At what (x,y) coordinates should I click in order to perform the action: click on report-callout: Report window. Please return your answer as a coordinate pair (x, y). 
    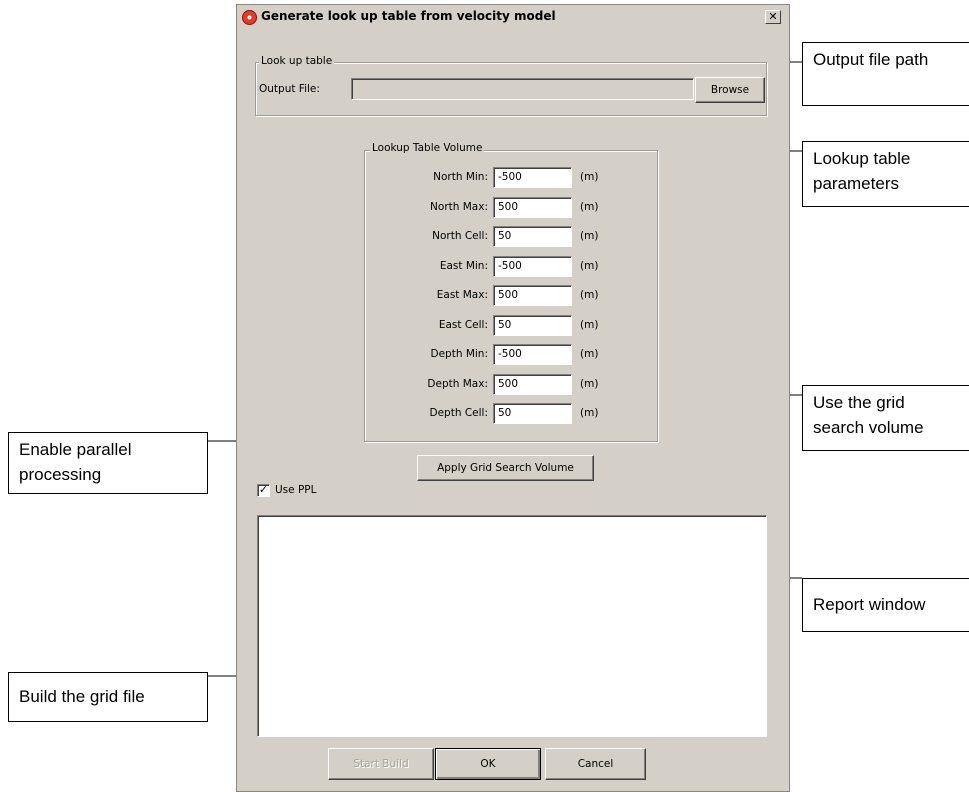
    Looking at the image, I should click on (885, 605).